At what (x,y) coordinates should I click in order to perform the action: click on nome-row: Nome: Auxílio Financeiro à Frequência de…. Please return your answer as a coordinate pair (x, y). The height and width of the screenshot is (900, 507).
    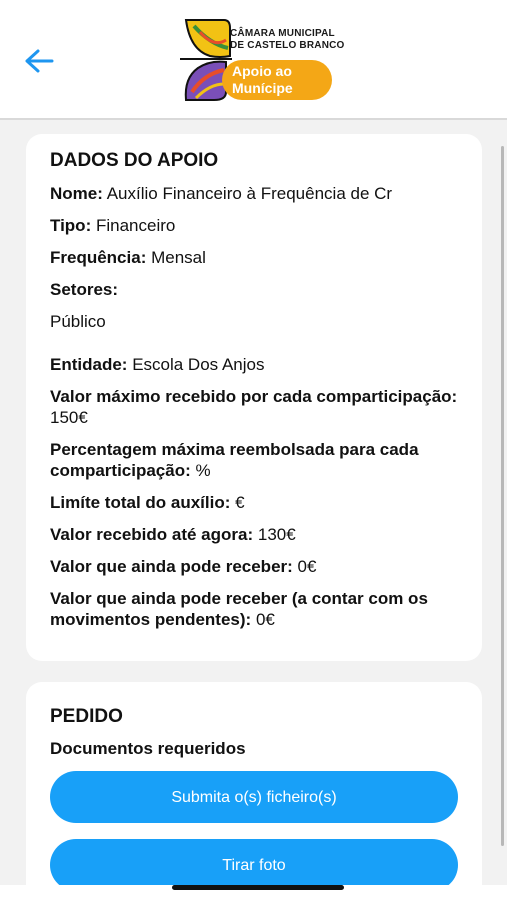
    Looking at the image, I should click on (254, 193).